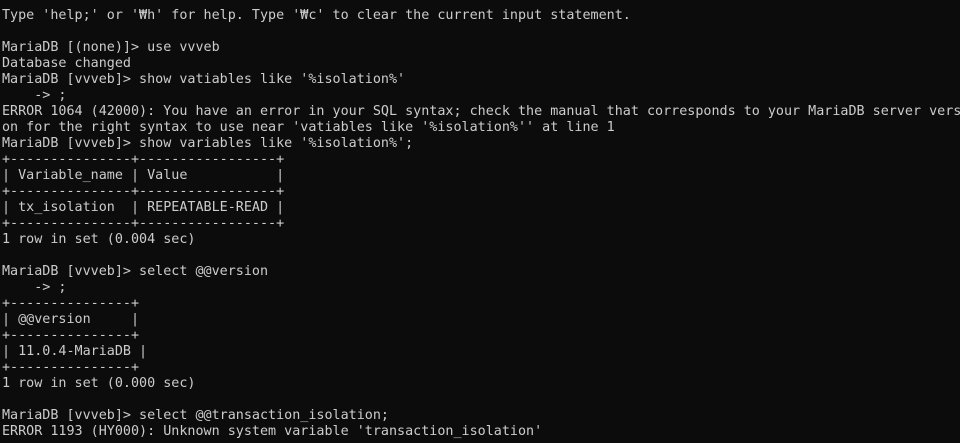  What do you see at coordinates (143, 207) in the screenshot?
I see `table-row: | tx_isolation | REPEATABLE-READ |` at bounding box center [143, 207].